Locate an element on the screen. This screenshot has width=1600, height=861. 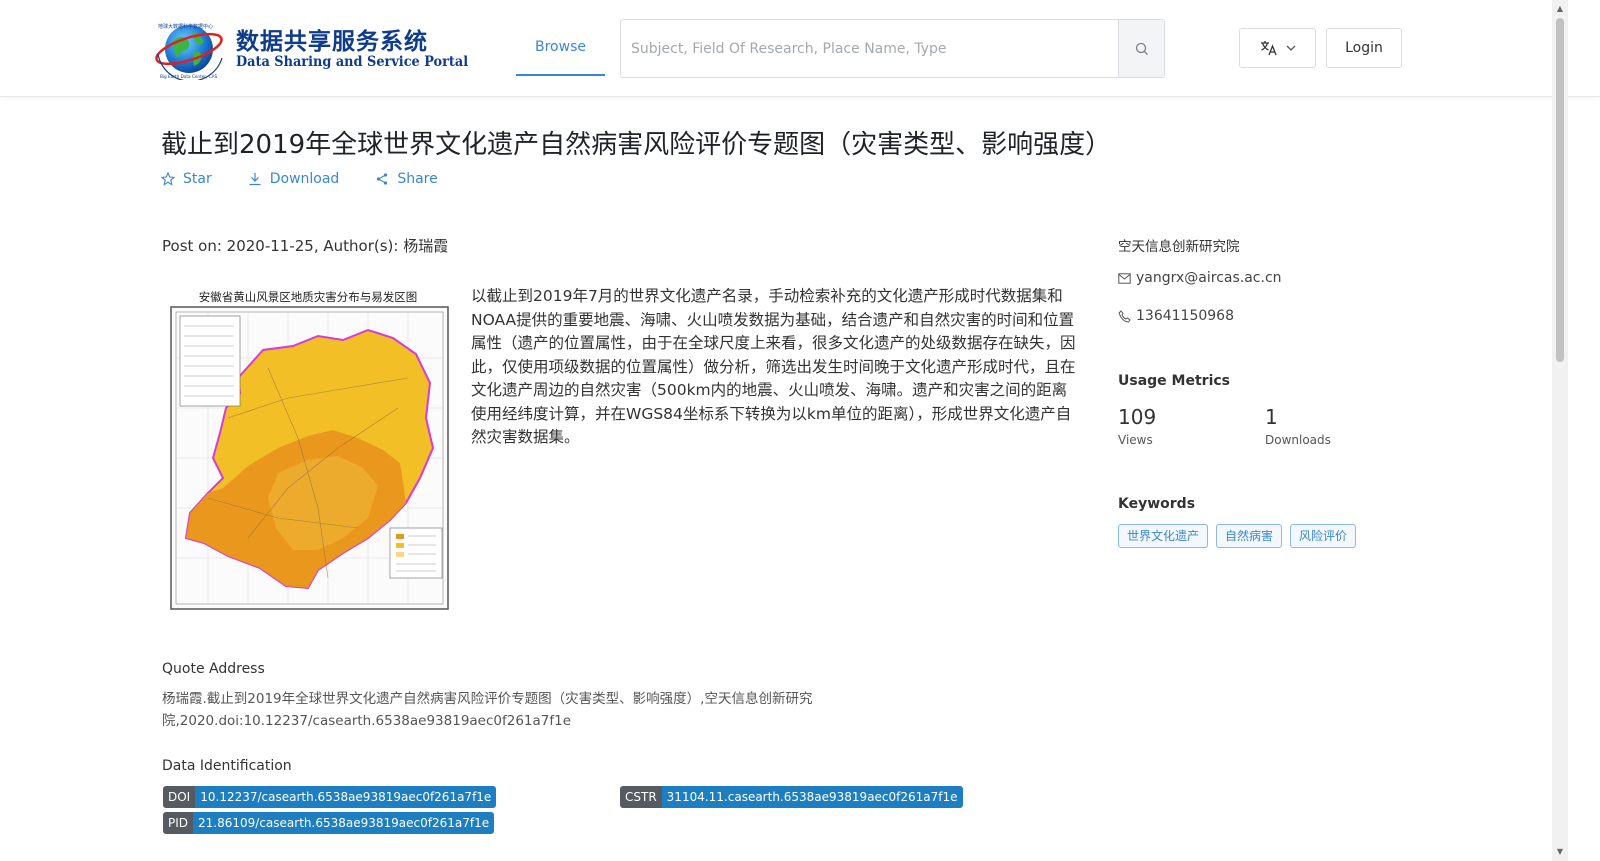
download-button: Download is located at coordinates (294, 179).